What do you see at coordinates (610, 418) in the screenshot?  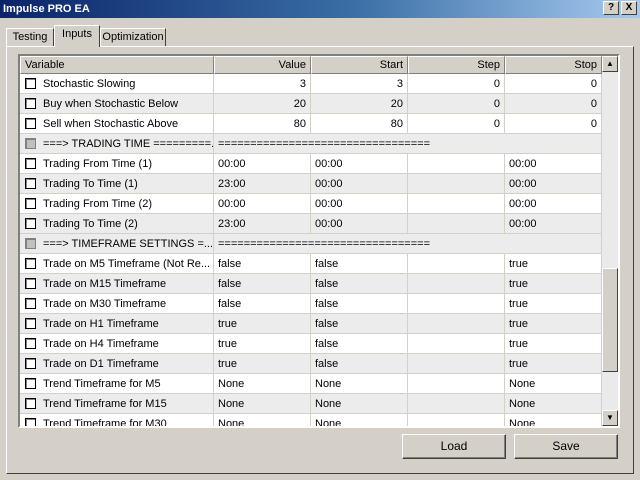 I see `scroll-down-button: ▼` at bounding box center [610, 418].